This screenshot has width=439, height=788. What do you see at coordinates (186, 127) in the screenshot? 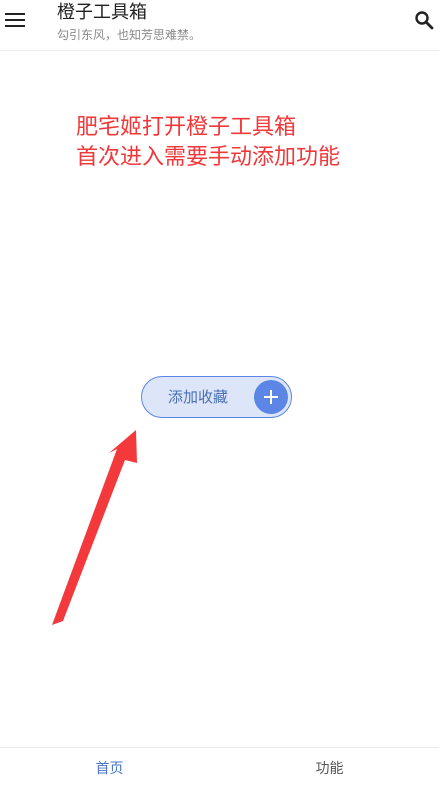
I see `annotation-line-1: 肥宅姬打开橙子工具箱` at bounding box center [186, 127].